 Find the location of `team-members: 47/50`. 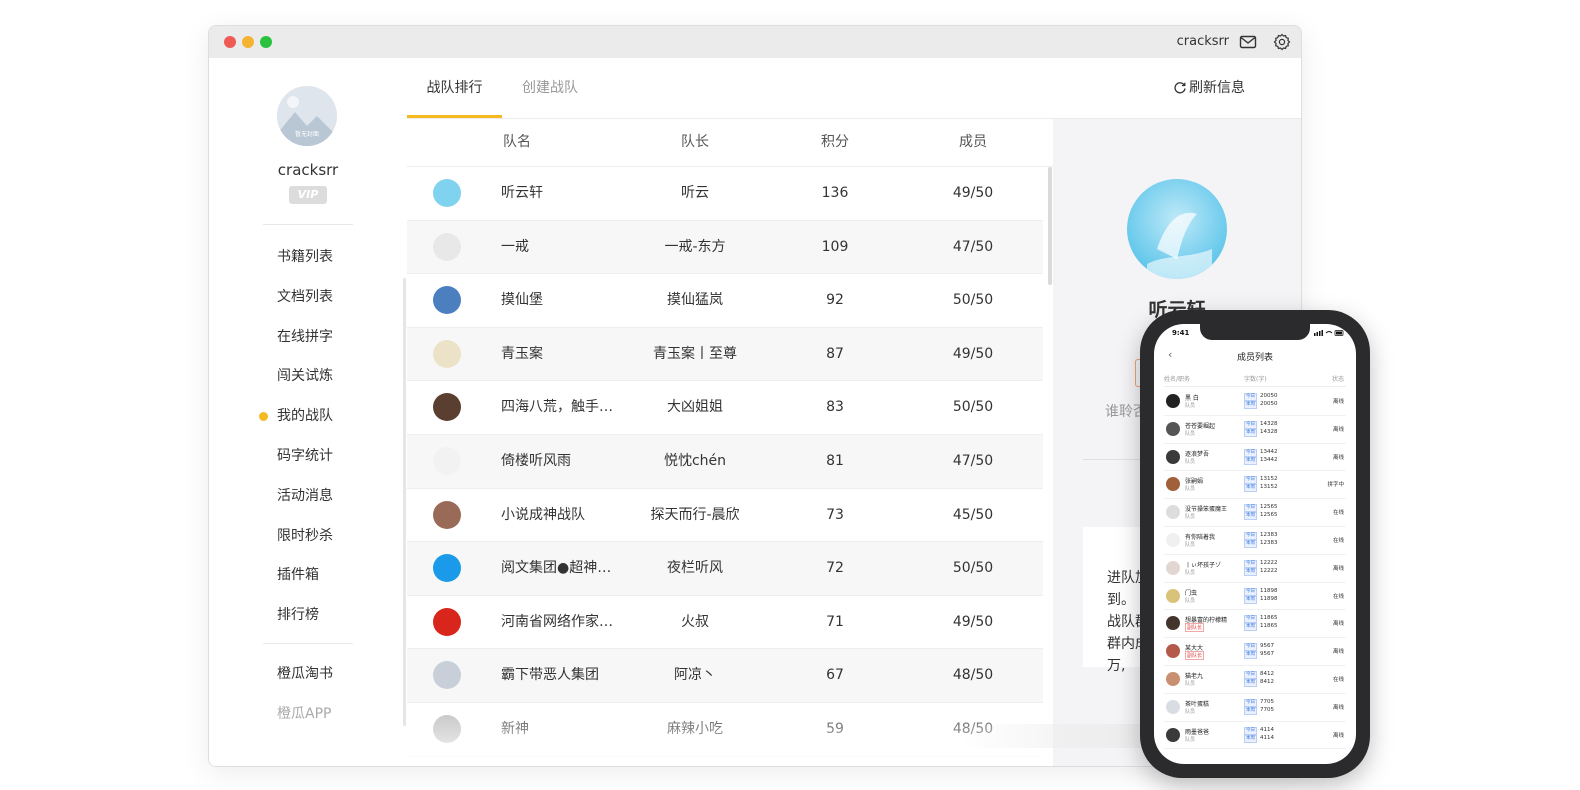

team-members: 47/50 is located at coordinates (973, 460).